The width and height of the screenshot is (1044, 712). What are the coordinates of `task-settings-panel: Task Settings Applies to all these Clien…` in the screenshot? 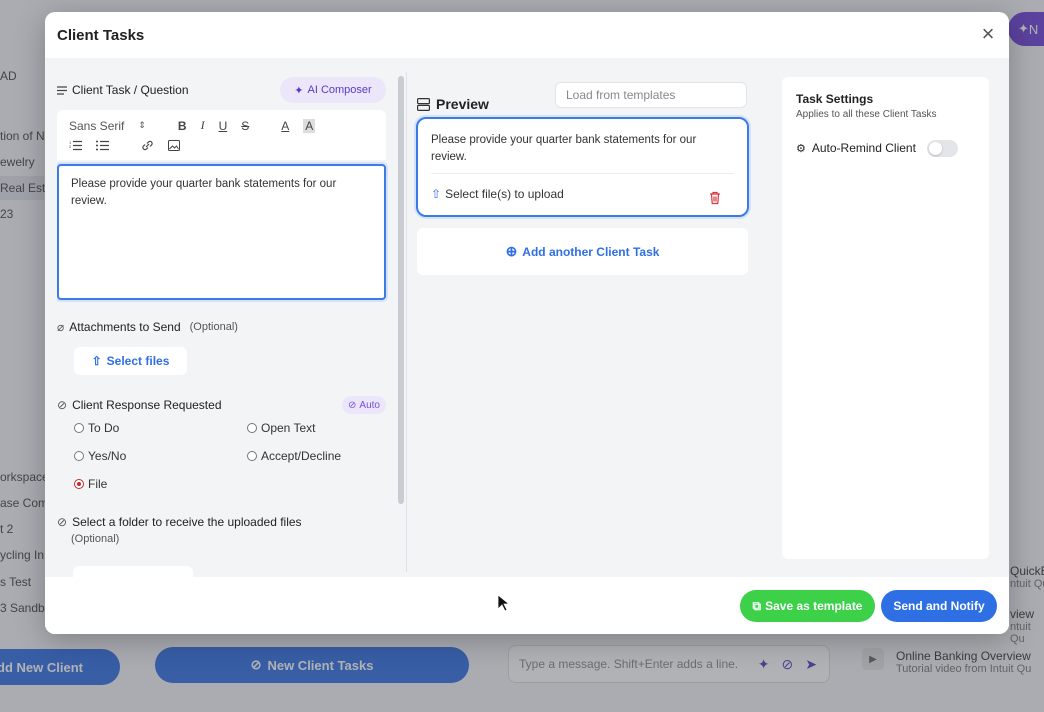 It's located at (885, 318).